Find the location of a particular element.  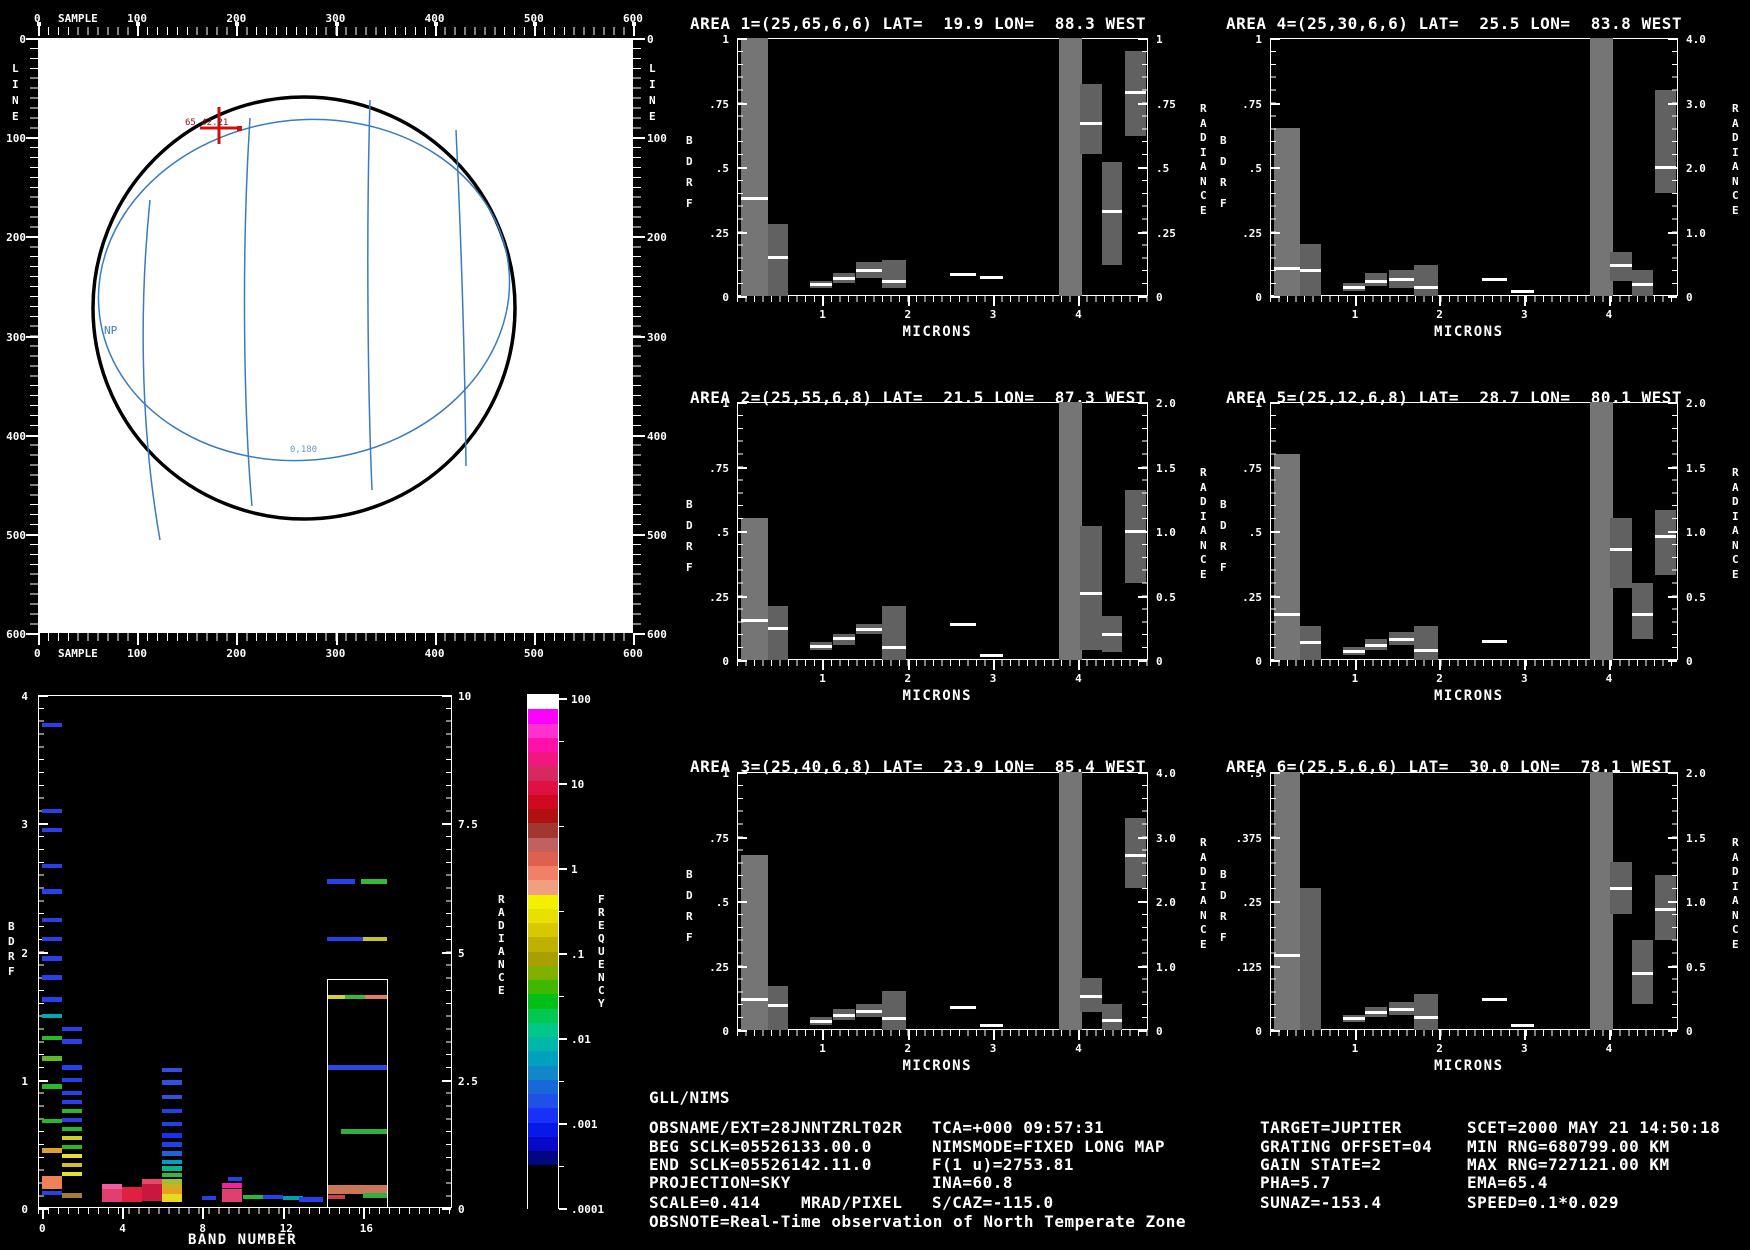

radiance-axis-name: C is located at coordinates (1203, 195).